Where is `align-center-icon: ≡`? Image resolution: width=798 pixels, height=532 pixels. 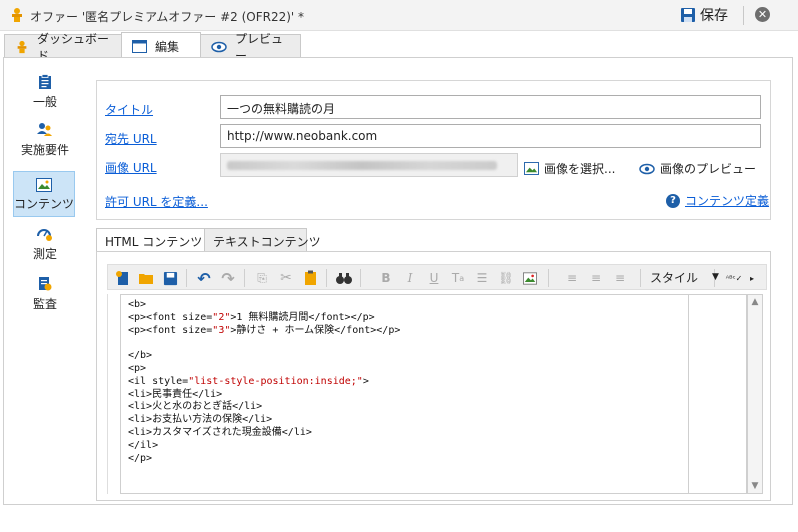 align-center-icon: ≡ is located at coordinates (596, 278).